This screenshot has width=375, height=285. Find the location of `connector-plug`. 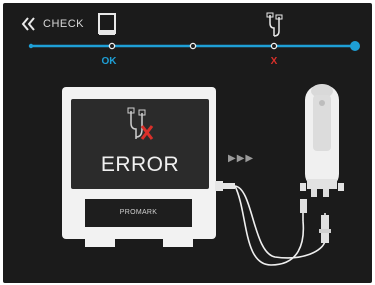

connector-plug is located at coordinates (219, 186).